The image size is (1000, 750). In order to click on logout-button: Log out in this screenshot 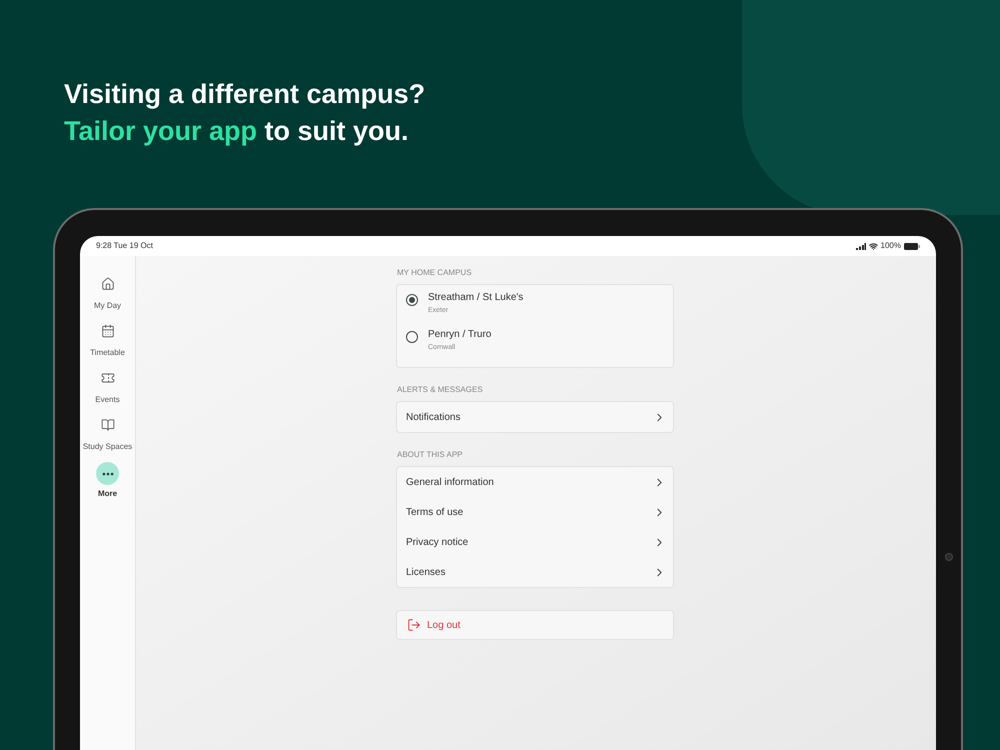, I will do `click(535, 625)`.